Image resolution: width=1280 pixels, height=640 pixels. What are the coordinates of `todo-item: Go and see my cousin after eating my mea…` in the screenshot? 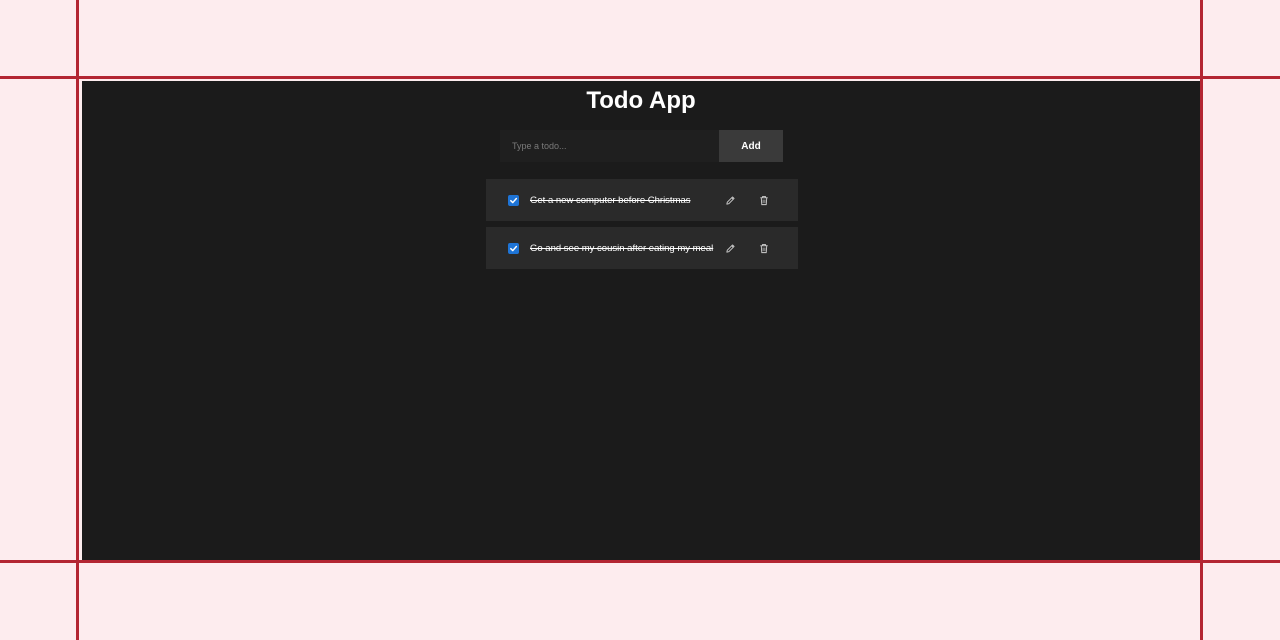 It's located at (642, 248).